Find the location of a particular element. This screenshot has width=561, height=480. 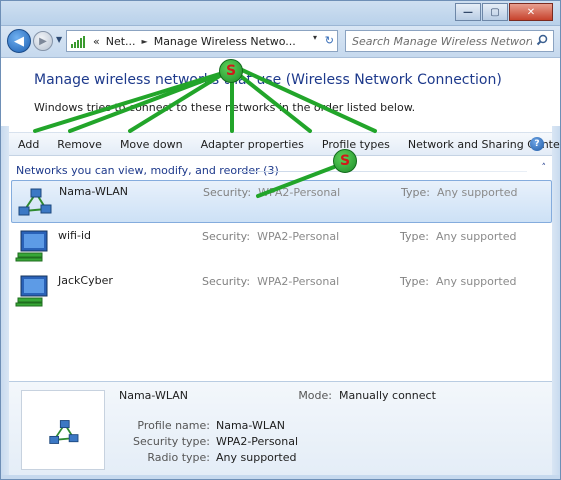

details-security-type-label: Security type: is located at coordinates (171, 441).